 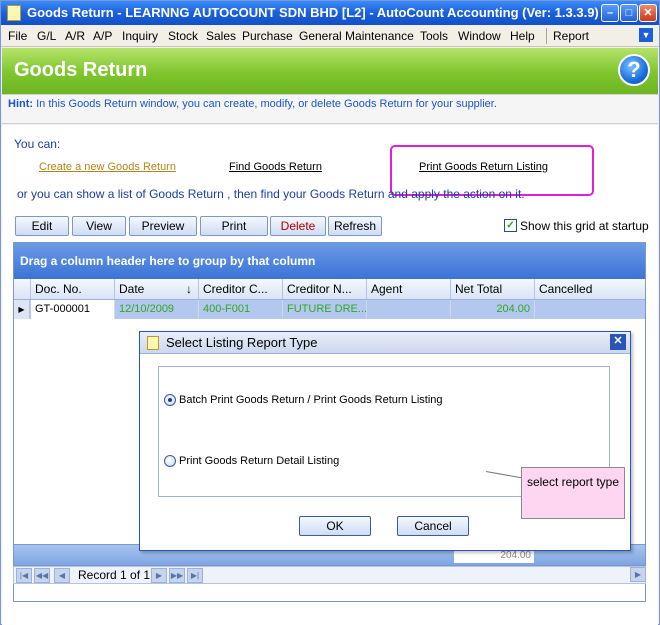 What do you see at coordinates (493, 289) in the screenshot?
I see `col-net-total: Net Total` at bounding box center [493, 289].